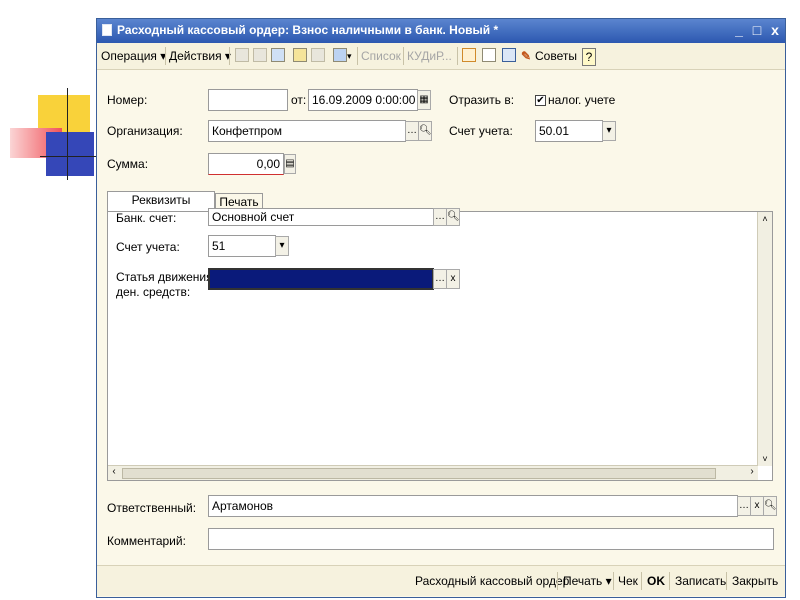 This screenshot has width=800, height=600. What do you see at coordinates (757, 506) in the screenshot?
I see `responsible-clear-icon: x` at bounding box center [757, 506].